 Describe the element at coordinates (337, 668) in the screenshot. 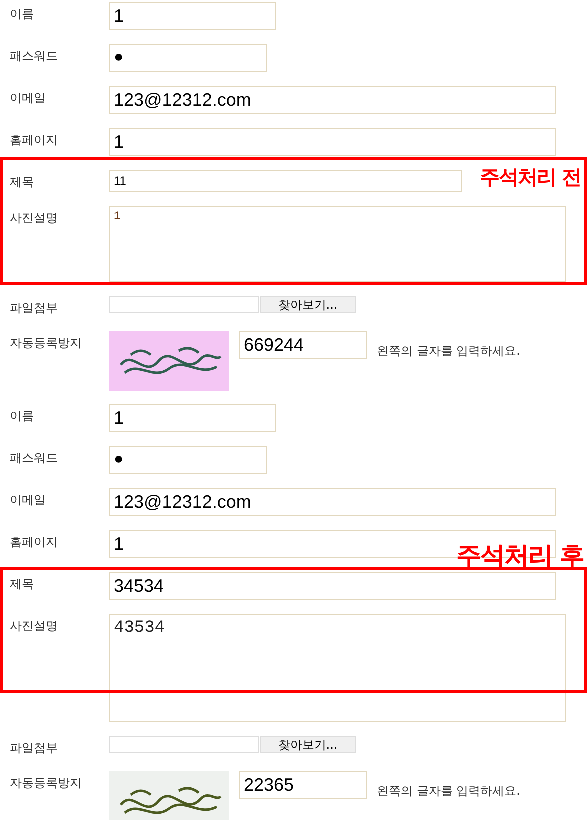

I see `description-field: 43534` at that location.